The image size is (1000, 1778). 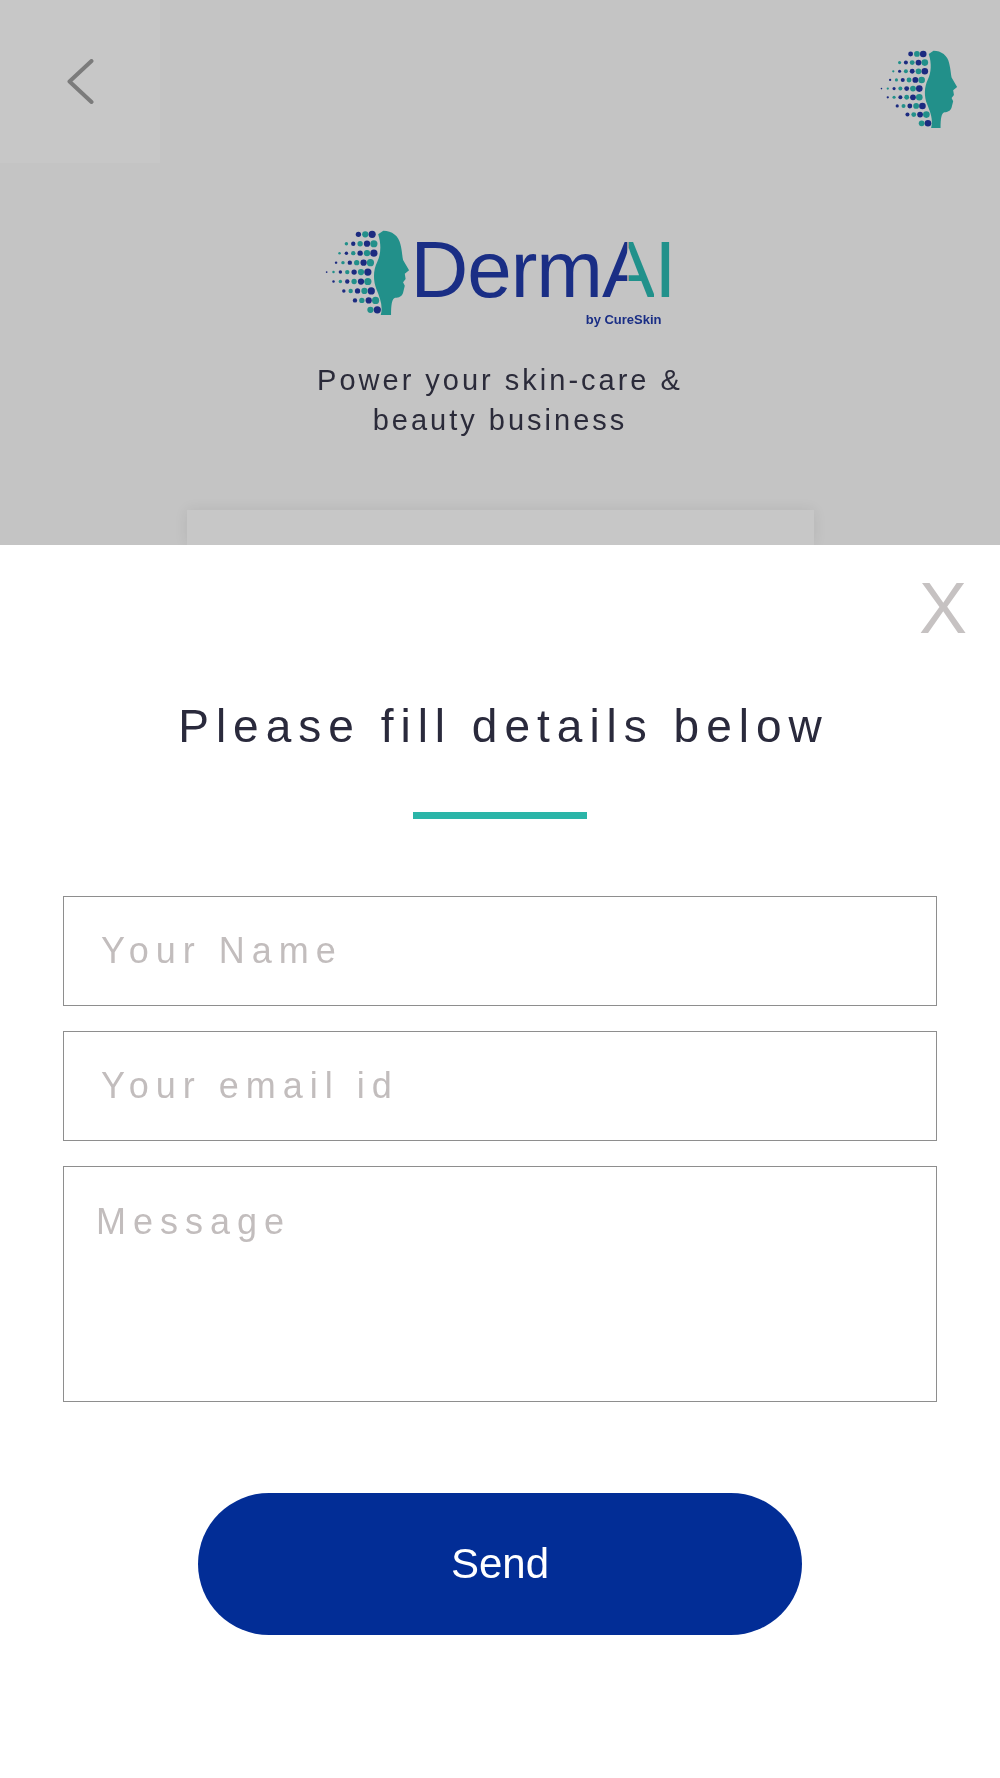 What do you see at coordinates (503, 726) in the screenshot?
I see `form-title: Please fill details below` at bounding box center [503, 726].